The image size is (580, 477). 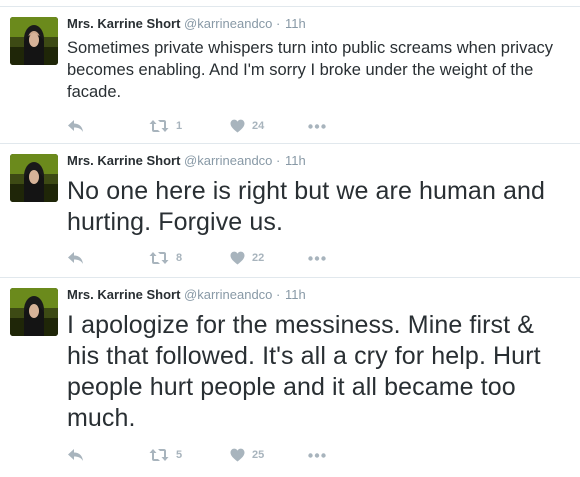 I want to click on retweet-button: 5, so click(x=165, y=455).